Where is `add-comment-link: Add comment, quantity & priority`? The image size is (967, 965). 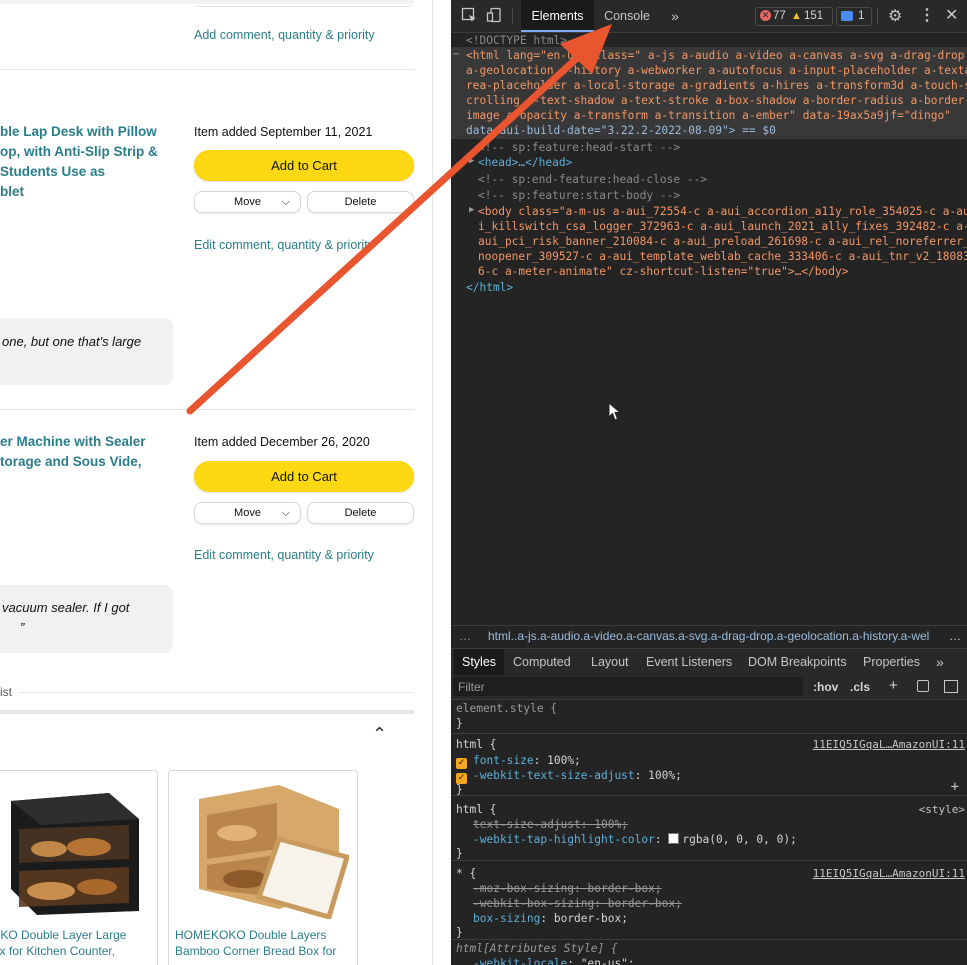 add-comment-link: Add comment, quantity & priority is located at coordinates (284, 35).